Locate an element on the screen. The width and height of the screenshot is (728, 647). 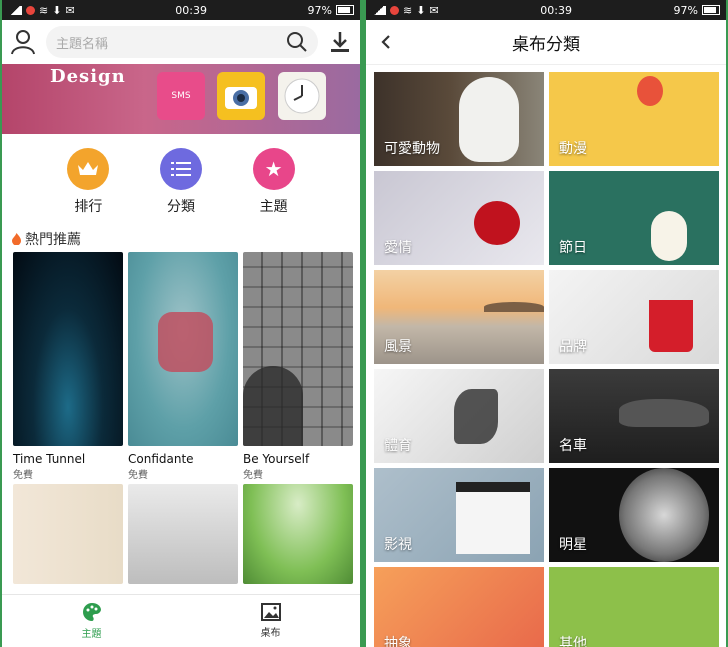
category-shortcuts: 排行 分類 ★ 主題 is located at coordinates (181, 180).